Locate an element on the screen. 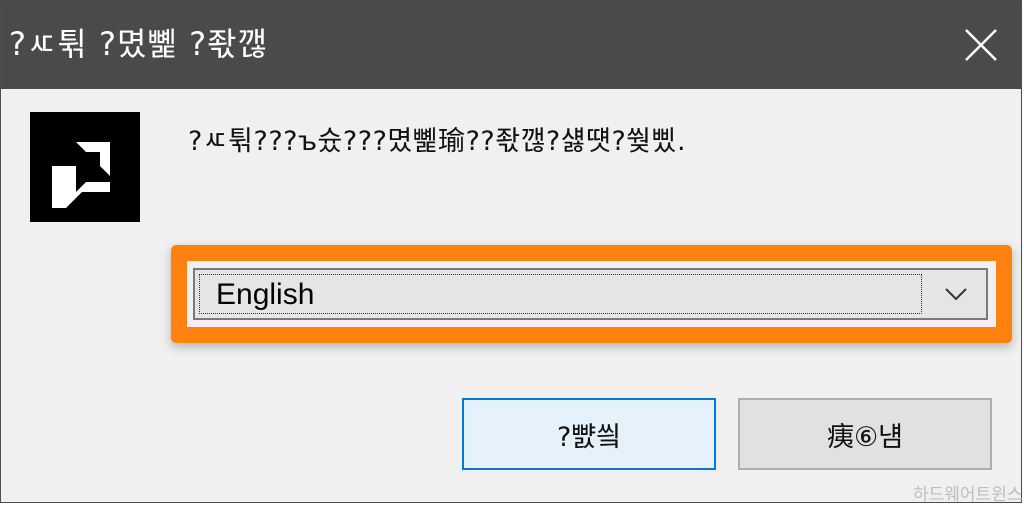 Image resolution: width=1024 pixels, height=505 pixels. close-button is located at coordinates (981, 45).